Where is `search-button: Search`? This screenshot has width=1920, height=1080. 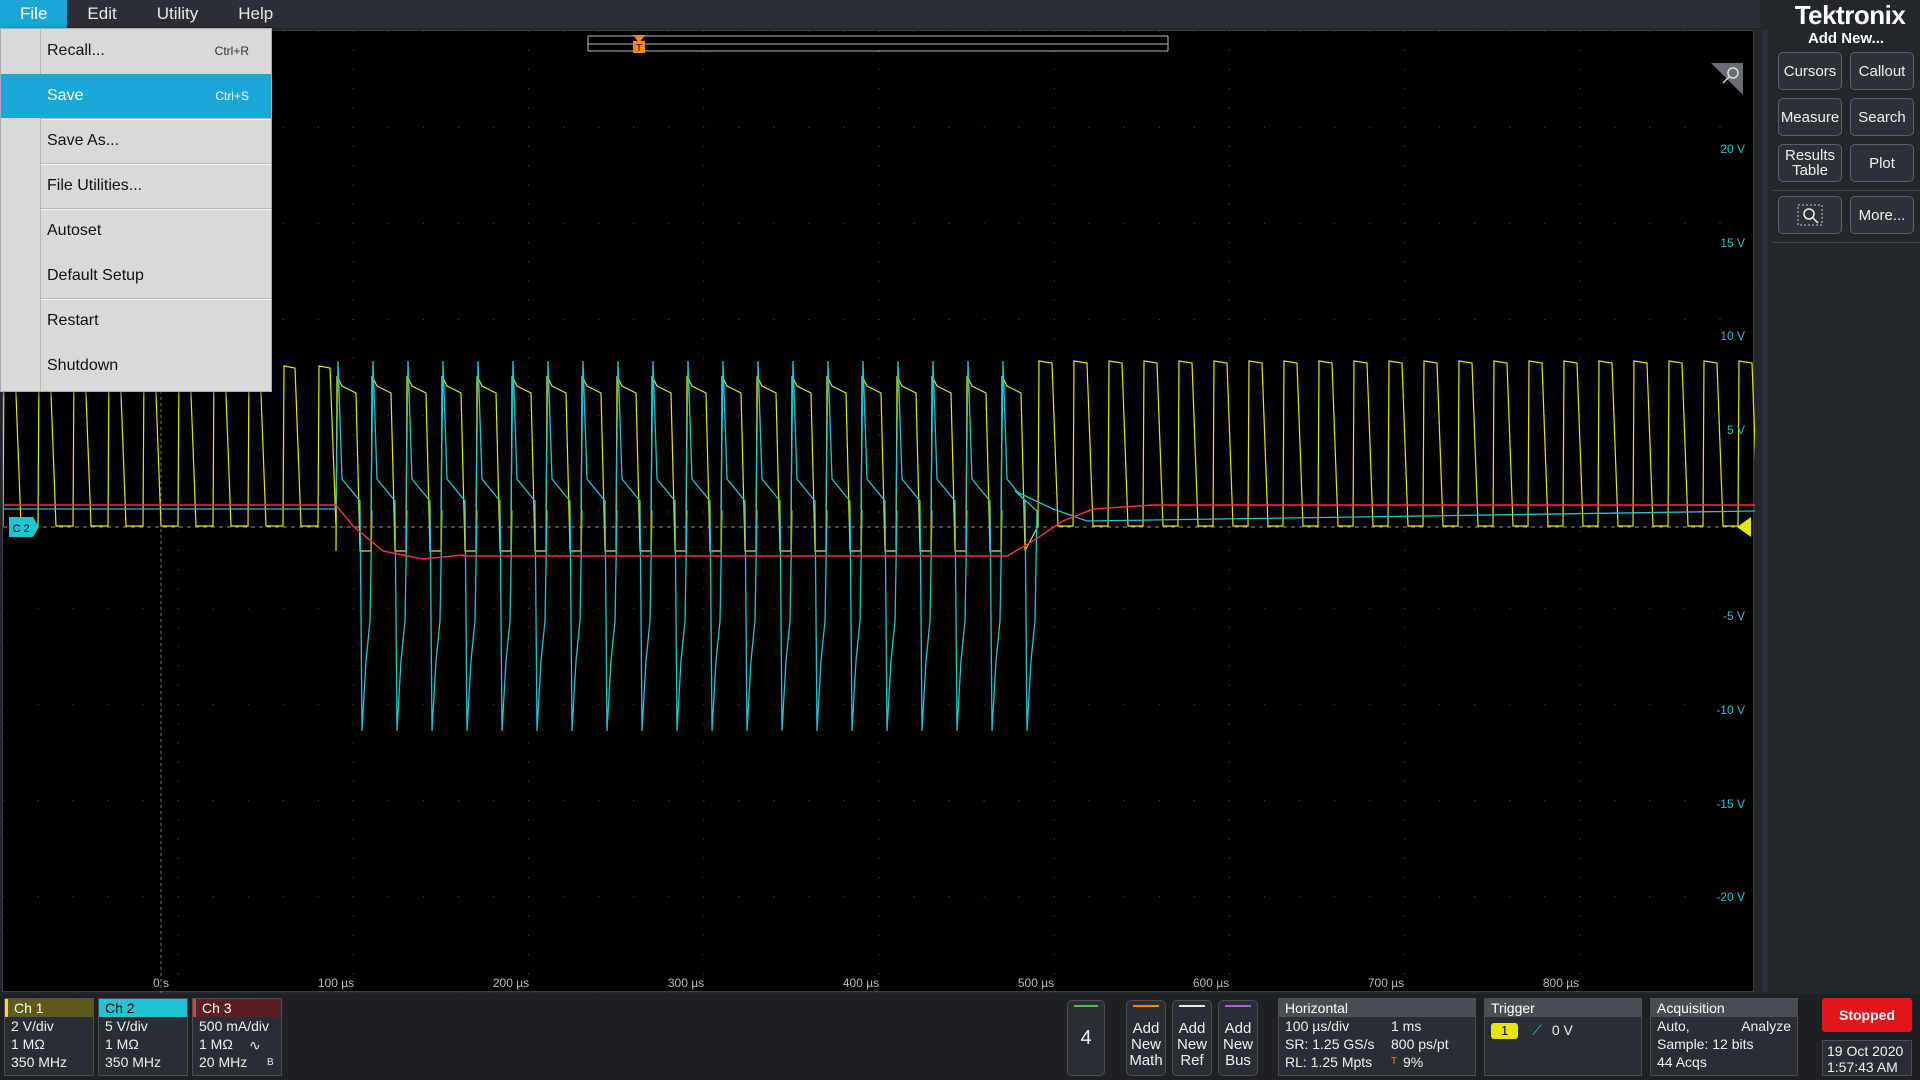 search-button: Search is located at coordinates (1882, 117).